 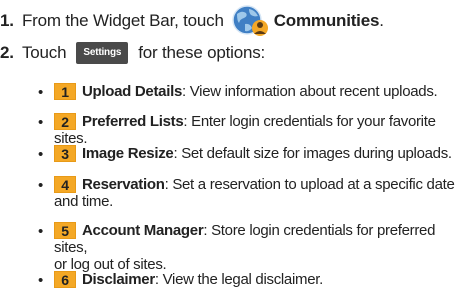 I want to click on badge-1: 1, so click(x=65, y=91).